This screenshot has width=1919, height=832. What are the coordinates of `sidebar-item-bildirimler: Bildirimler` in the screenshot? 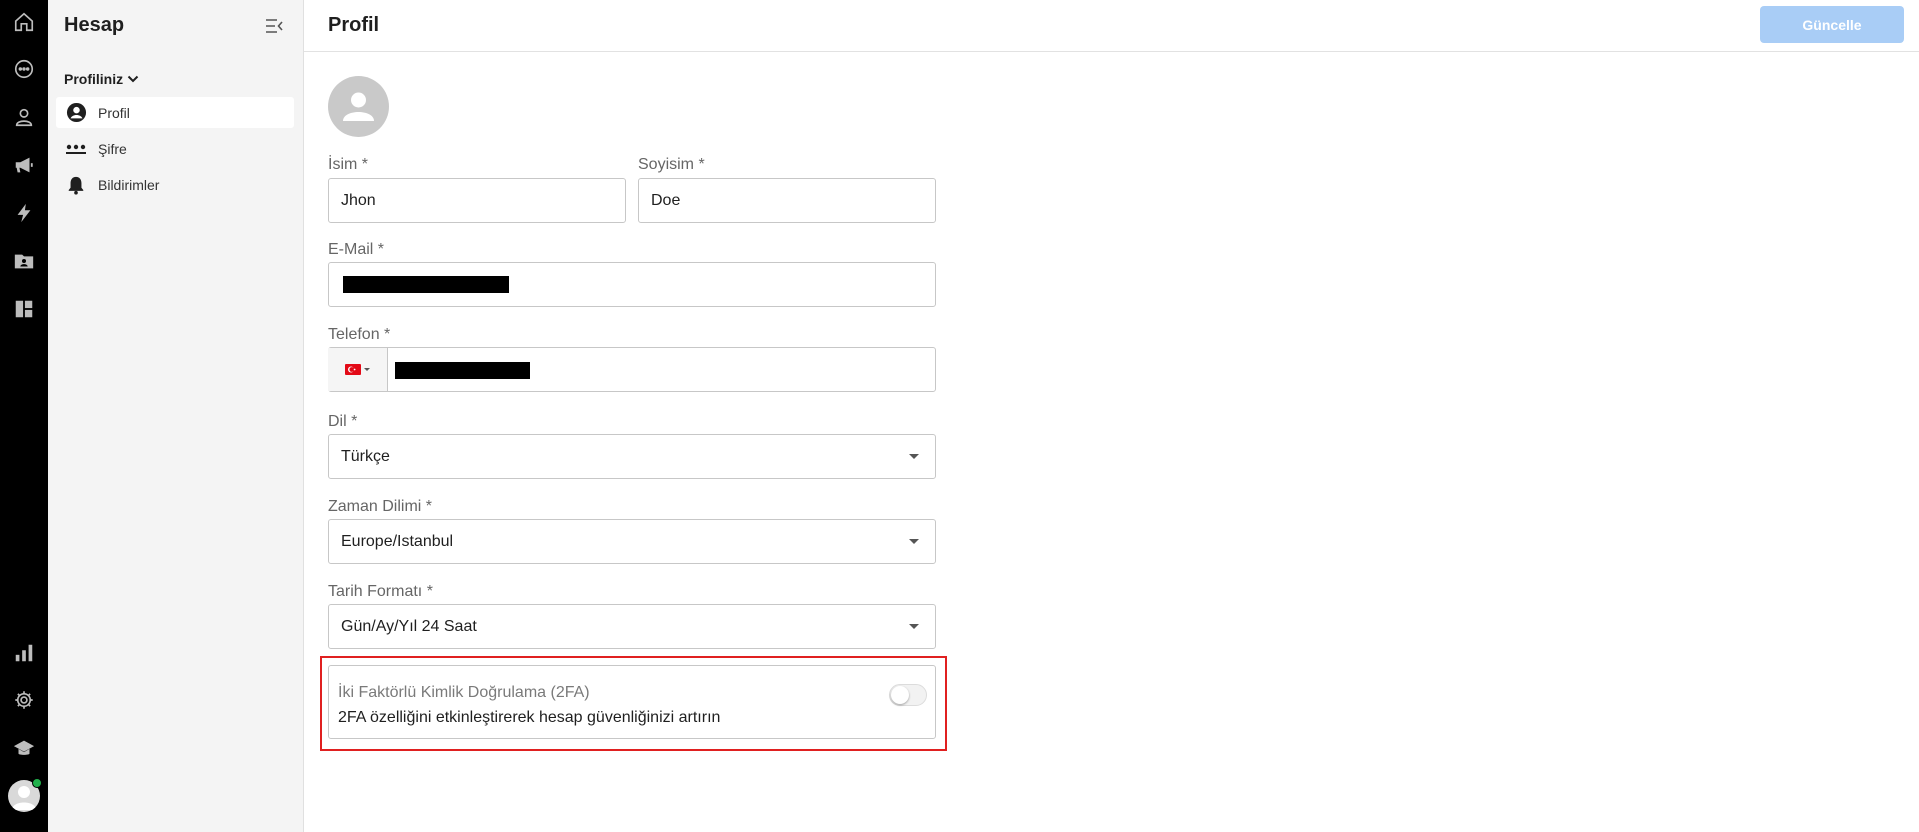 It's located at (175, 184).